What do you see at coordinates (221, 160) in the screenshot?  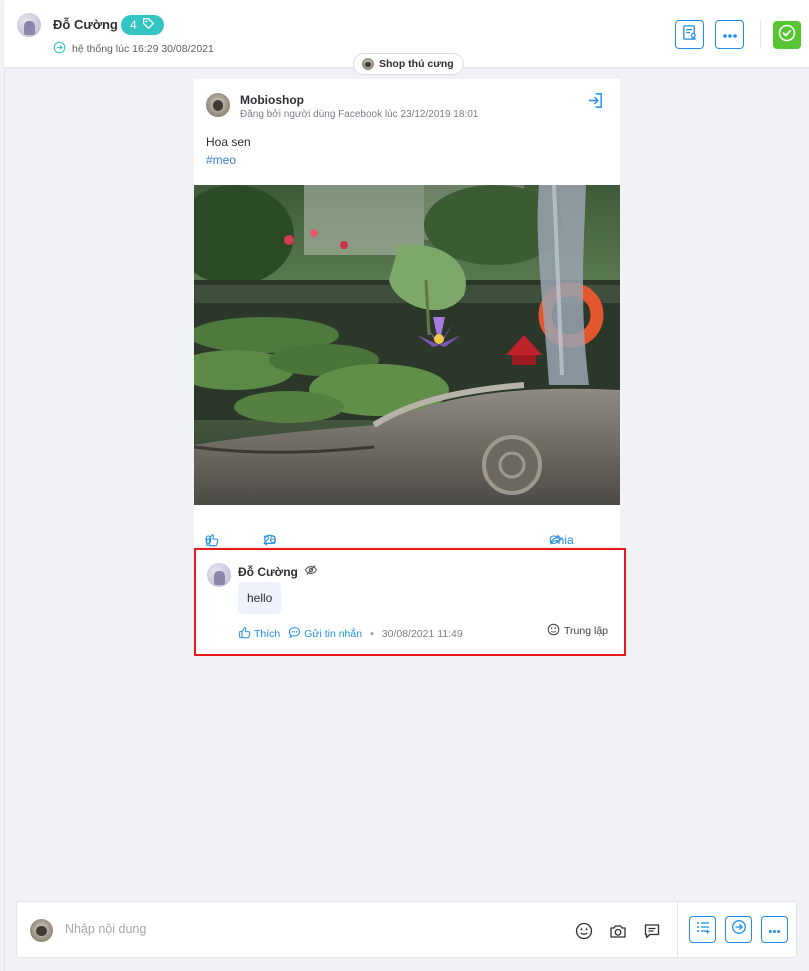 I see `post-hashtag: #meo` at bounding box center [221, 160].